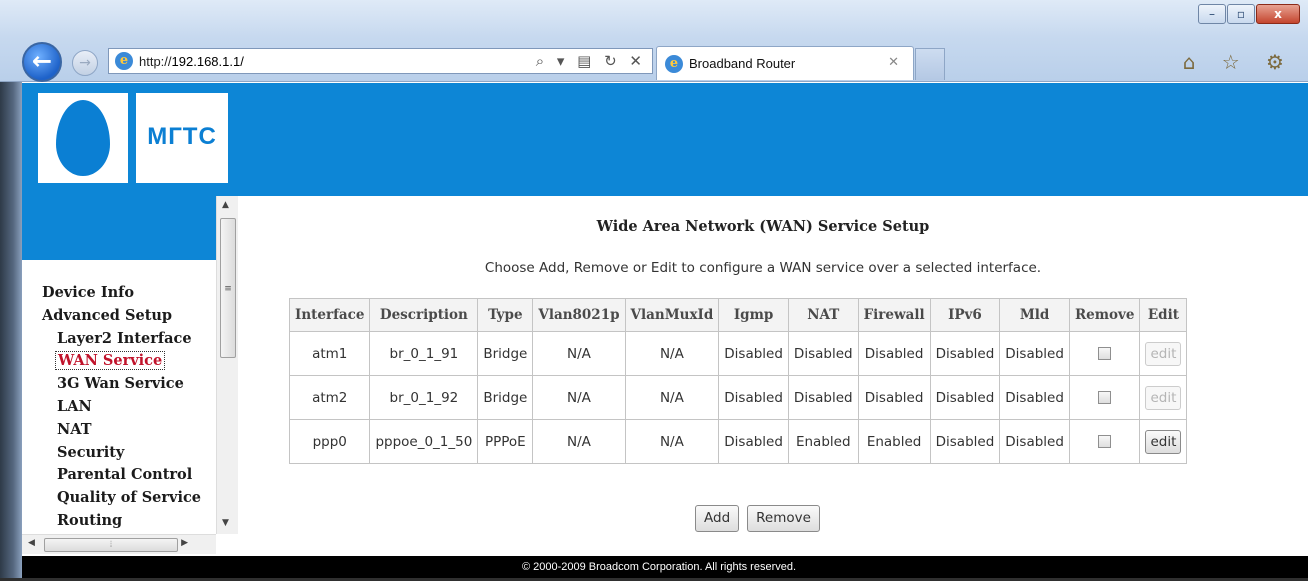 This screenshot has width=1308, height=581. I want to click on col-header-edit: Edit, so click(1163, 315).